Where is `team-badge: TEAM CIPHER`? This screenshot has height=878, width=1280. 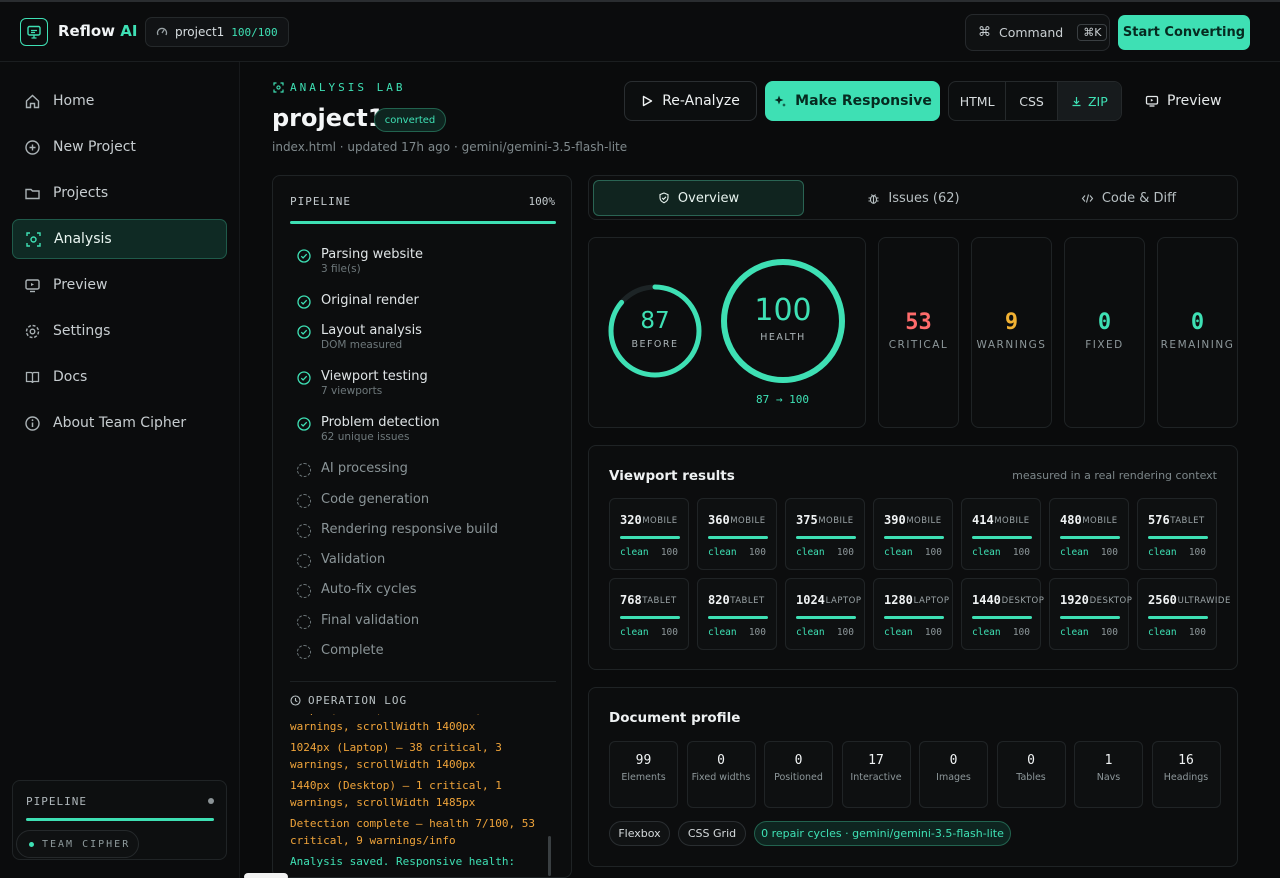
team-badge: TEAM CIPHER is located at coordinates (77, 844).